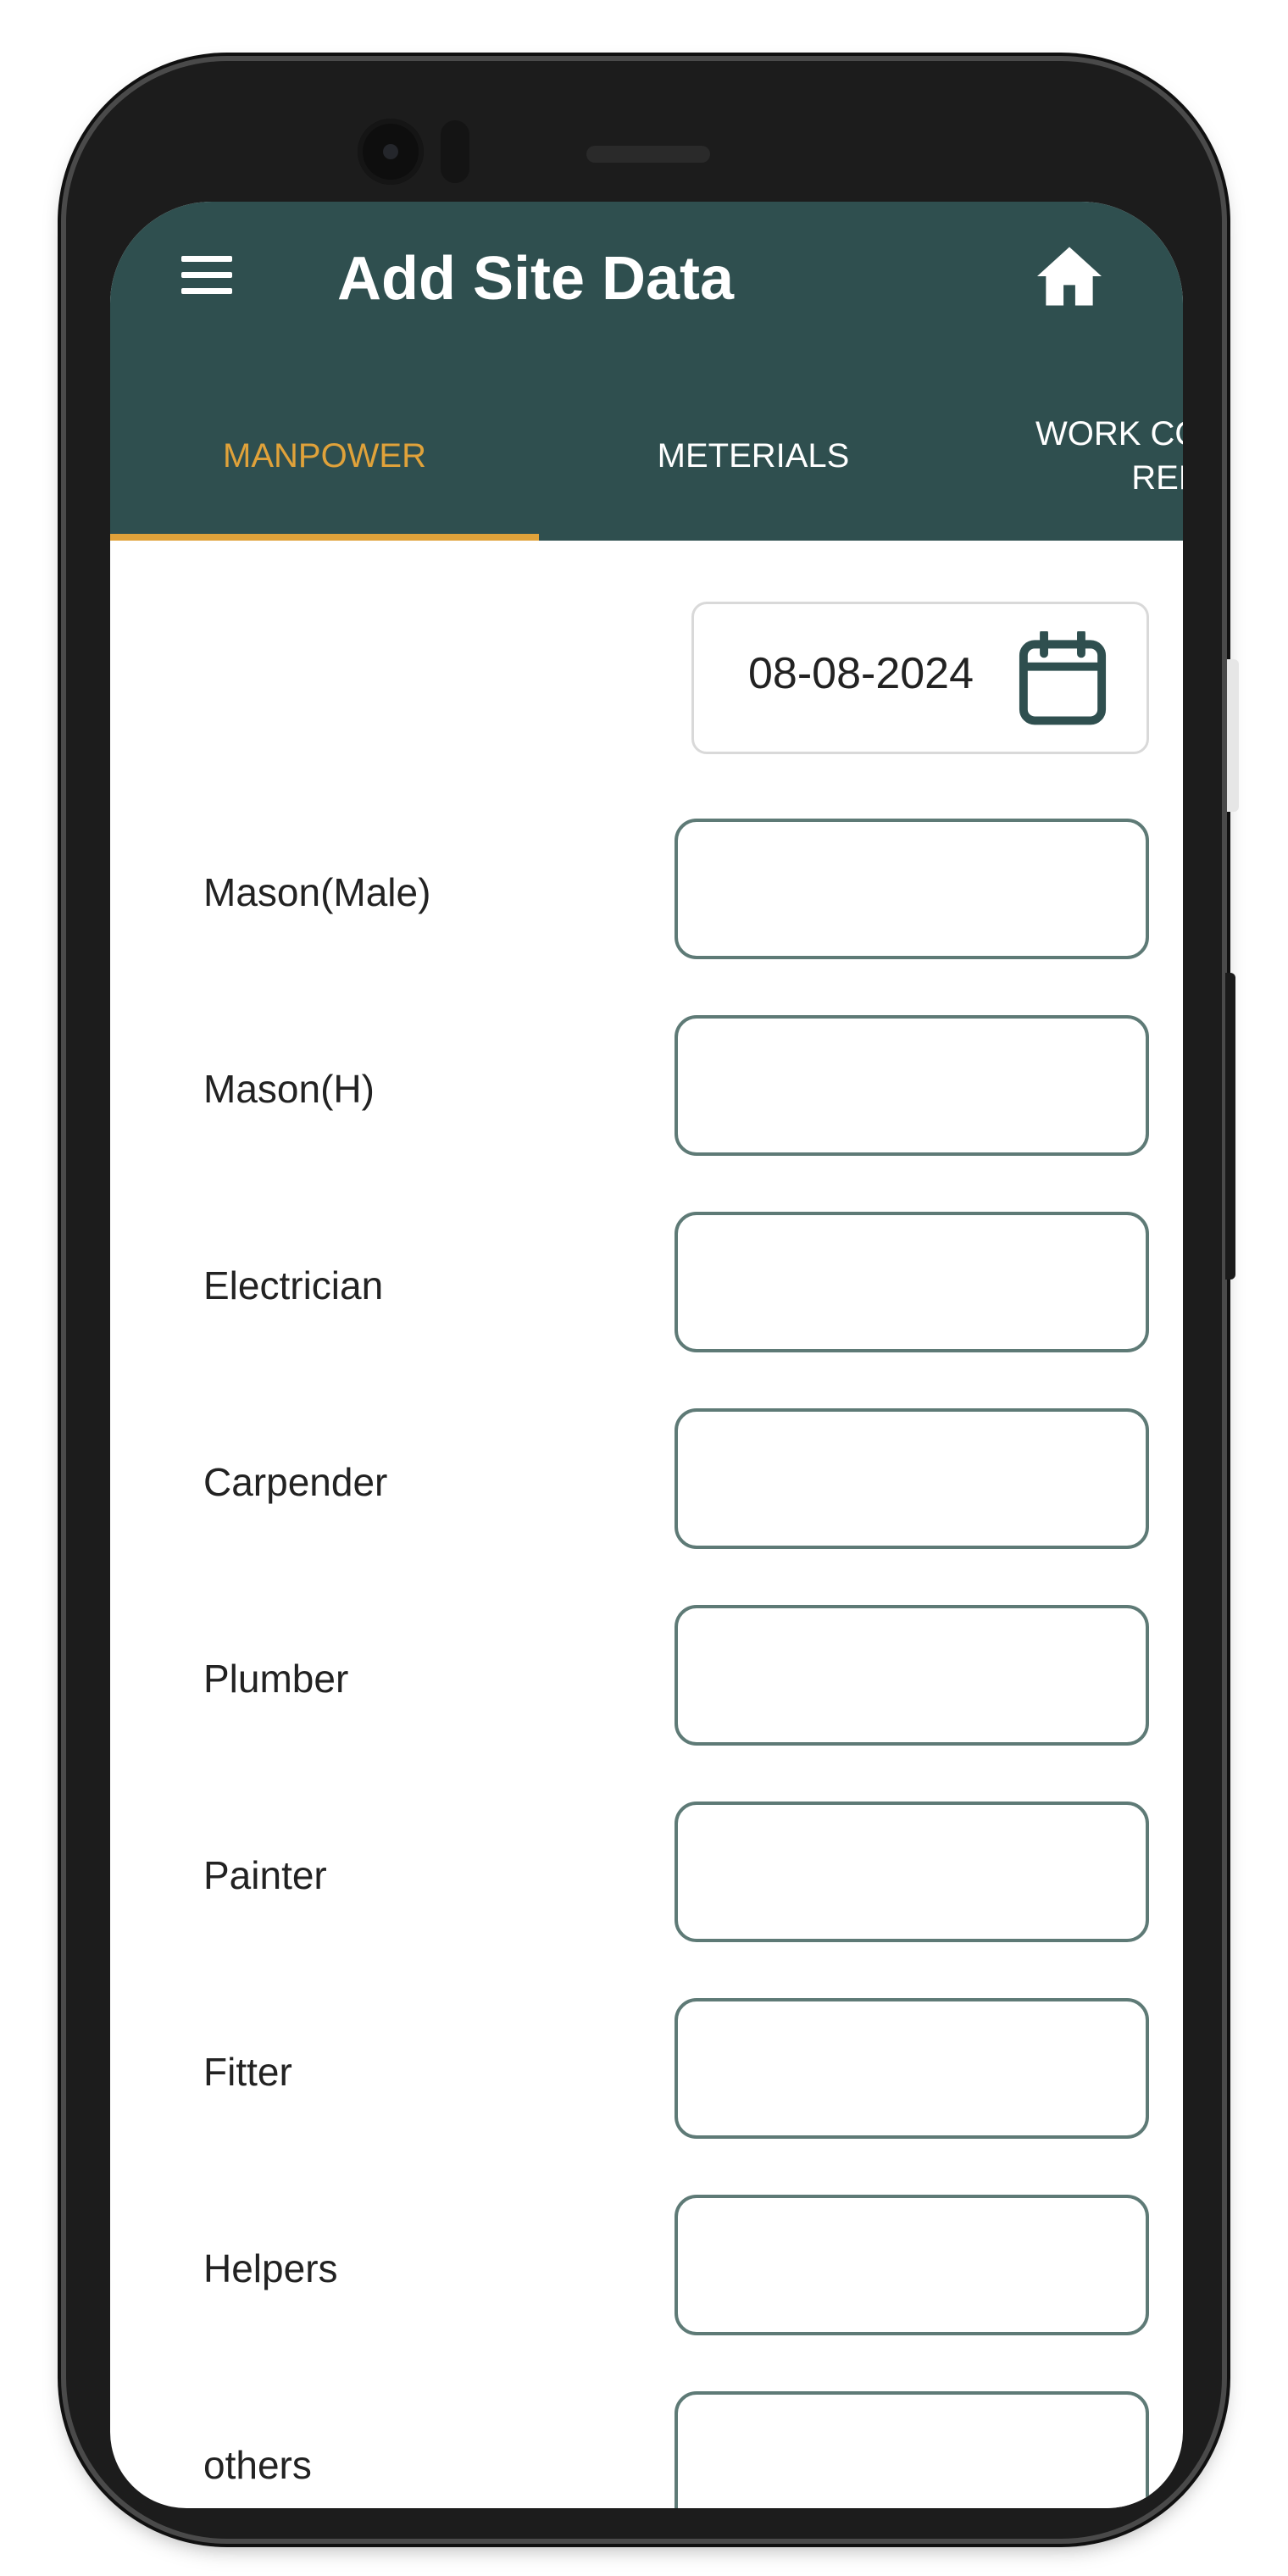 This screenshot has width=1288, height=2576. I want to click on front-camera, so click(391, 152).